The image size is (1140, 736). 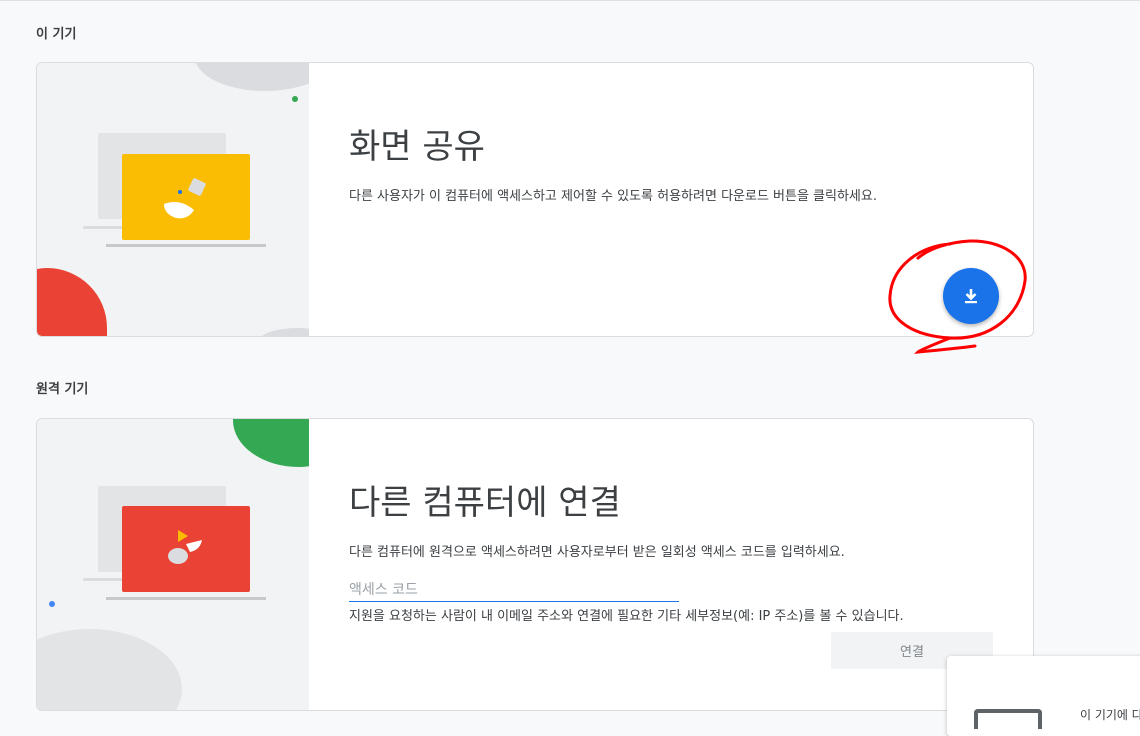 What do you see at coordinates (485, 503) in the screenshot?
I see `connect-title: 다른 컴퓨터에 연결` at bounding box center [485, 503].